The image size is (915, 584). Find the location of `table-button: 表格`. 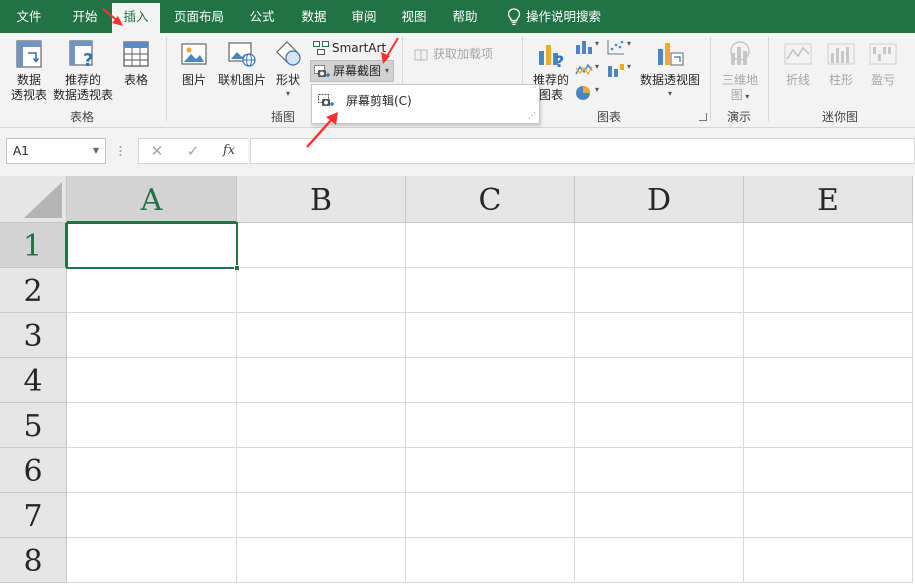

table-button: 表格 is located at coordinates (136, 72).